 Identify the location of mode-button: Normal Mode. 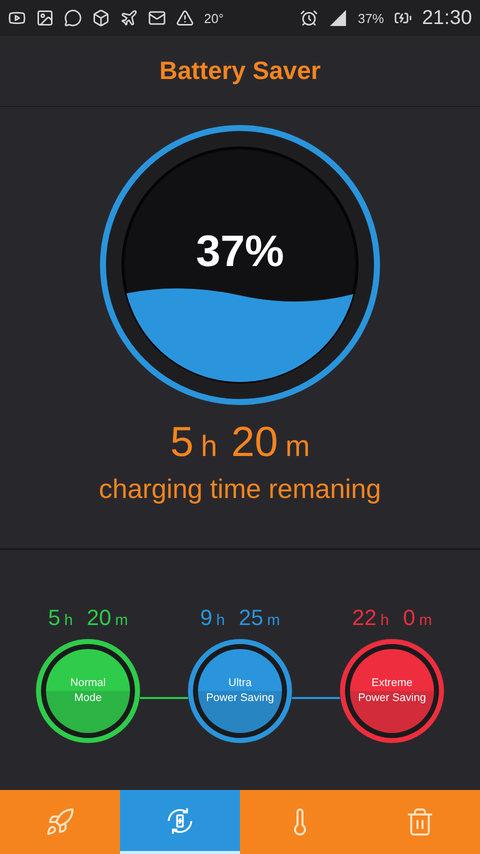
(88, 691).